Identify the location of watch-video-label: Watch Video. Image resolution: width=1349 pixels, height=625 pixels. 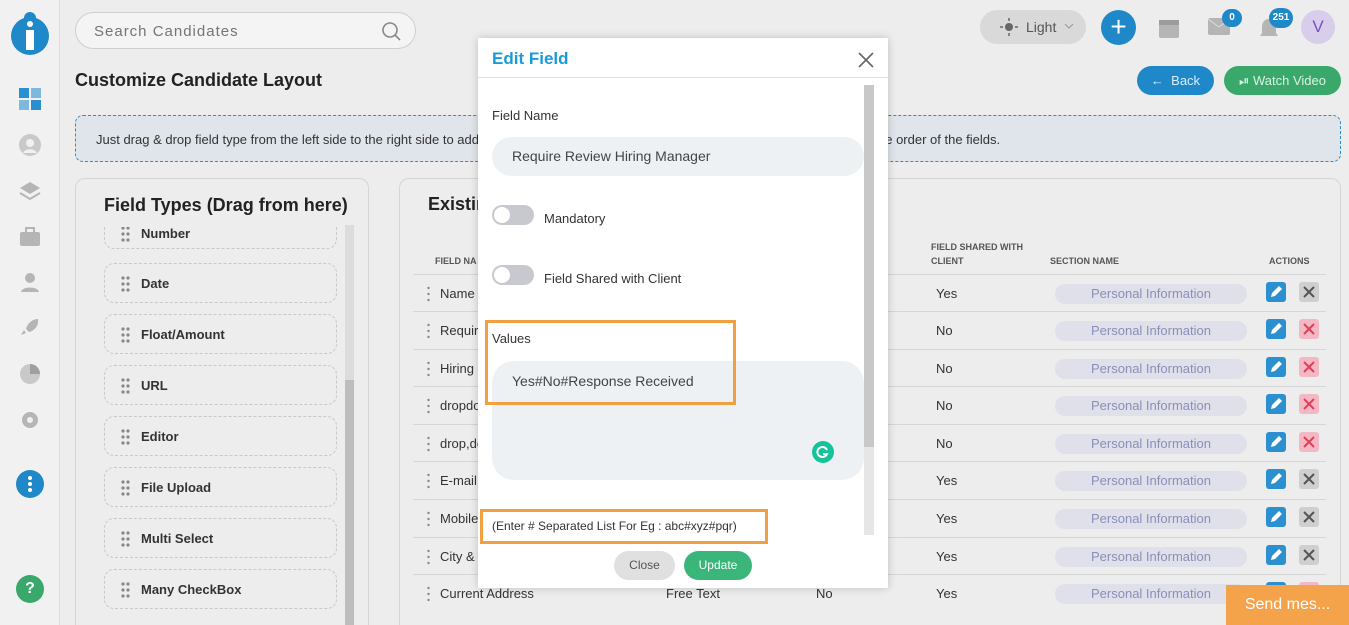
(1289, 80).